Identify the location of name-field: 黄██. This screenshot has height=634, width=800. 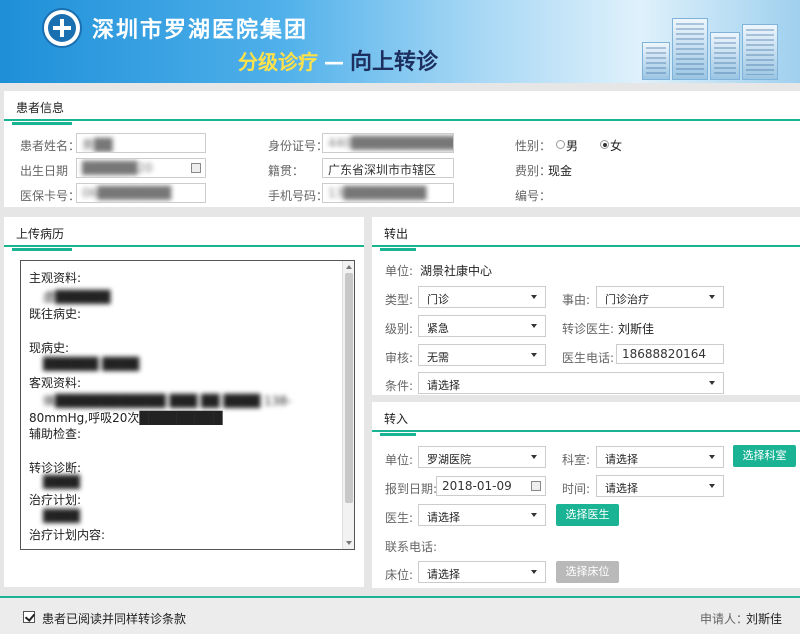
(141, 143).